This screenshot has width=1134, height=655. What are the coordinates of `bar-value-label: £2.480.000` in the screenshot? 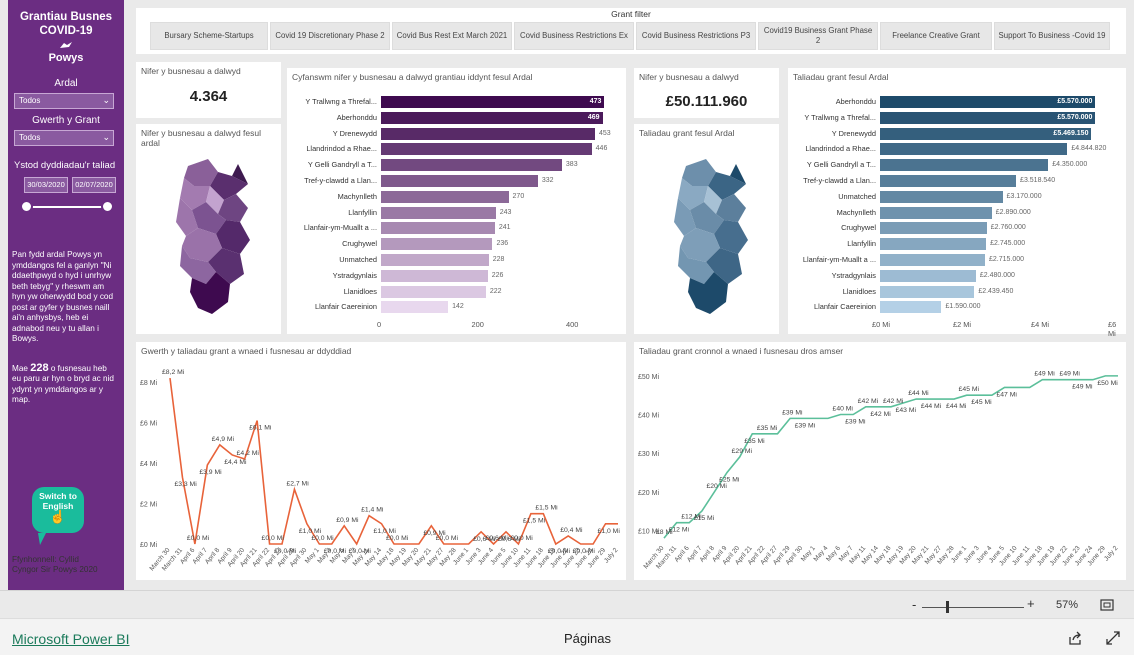 It's located at (997, 275).